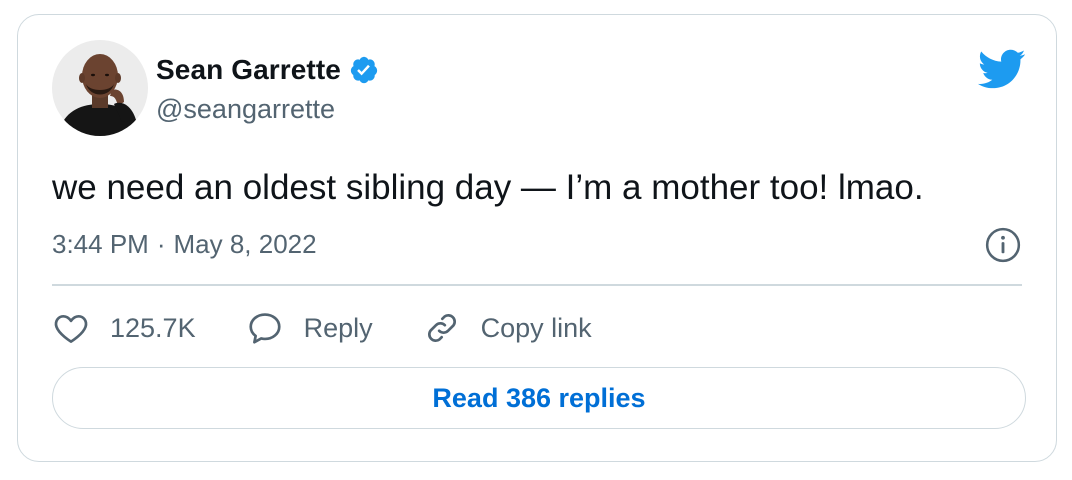 The height and width of the screenshot is (480, 1072). What do you see at coordinates (537, 285) in the screenshot?
I see `divider` at bounding box center [537, 285].